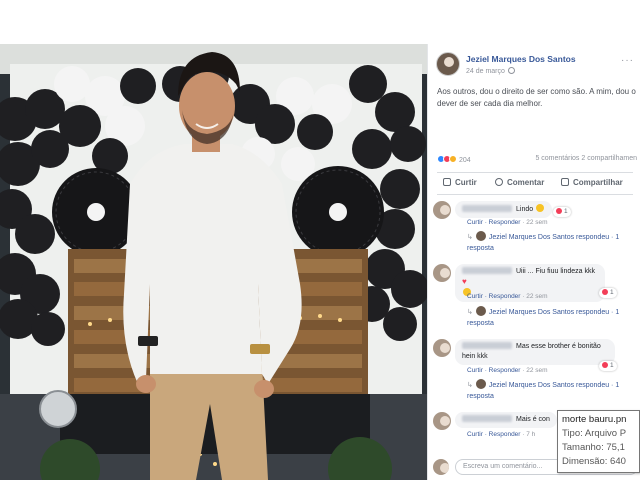  Describe the element at coordinates (511, 70) in the screenshot. I see `globe-icon` at that location.